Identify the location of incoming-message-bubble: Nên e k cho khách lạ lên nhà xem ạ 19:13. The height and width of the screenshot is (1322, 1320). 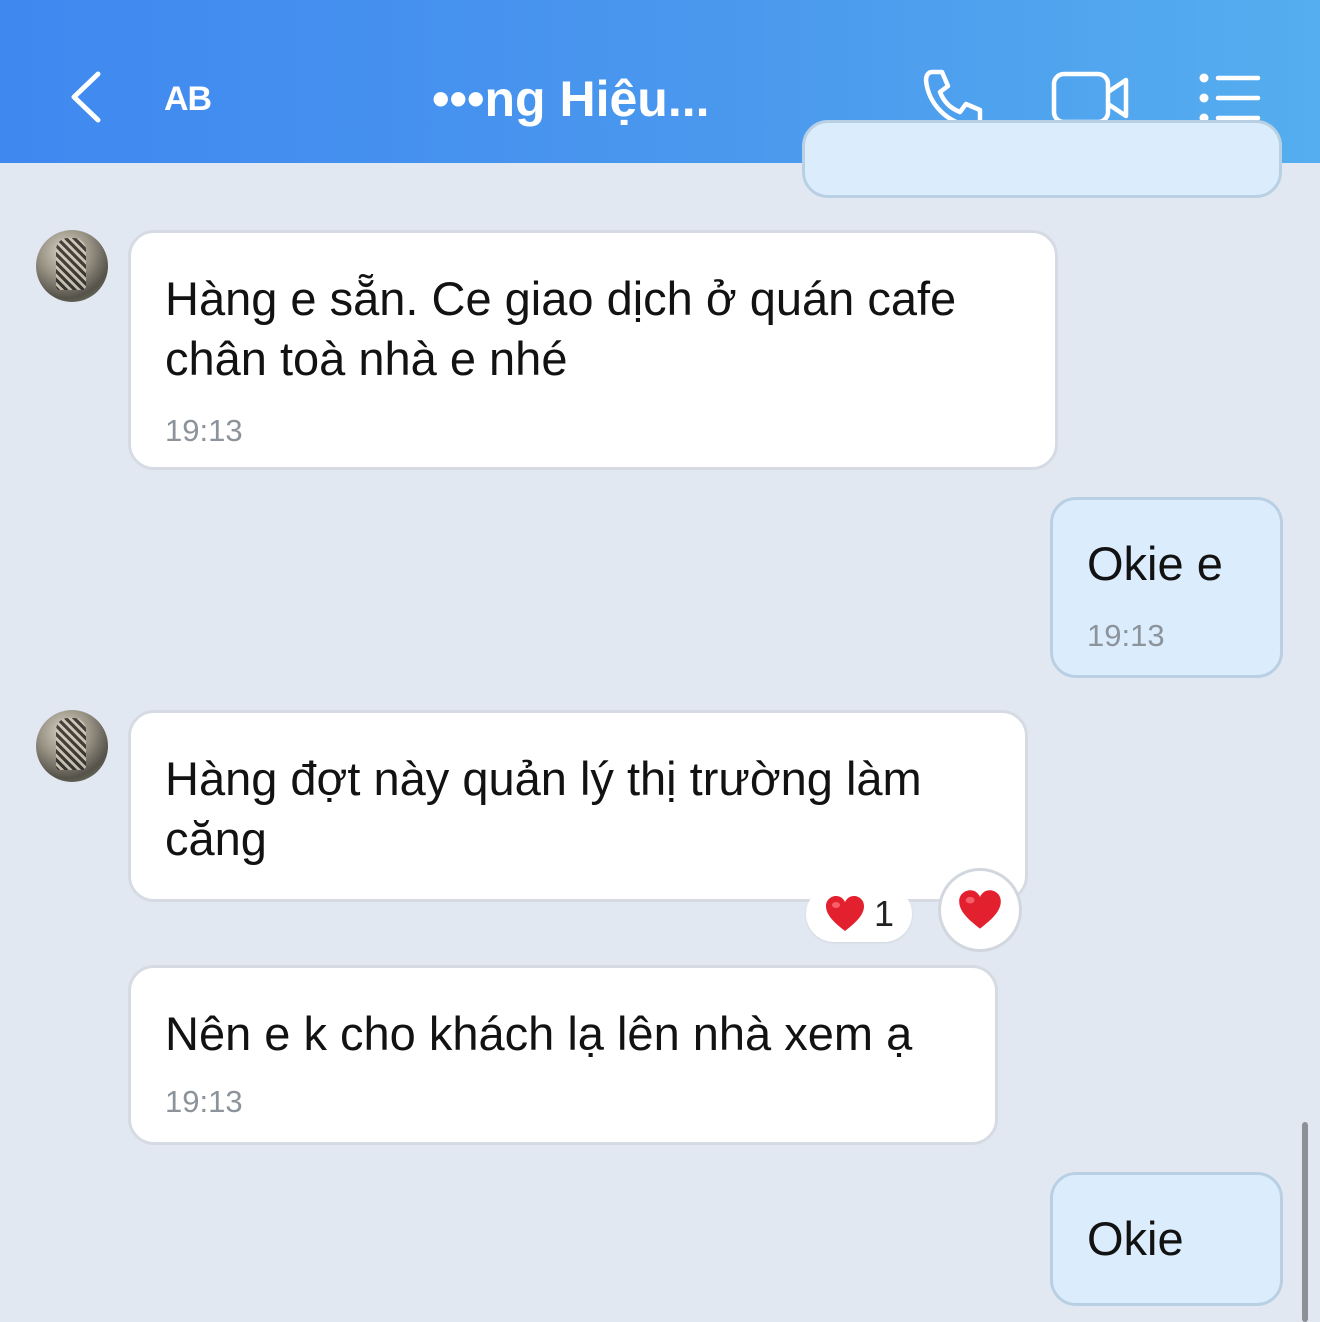
(563, 1055).